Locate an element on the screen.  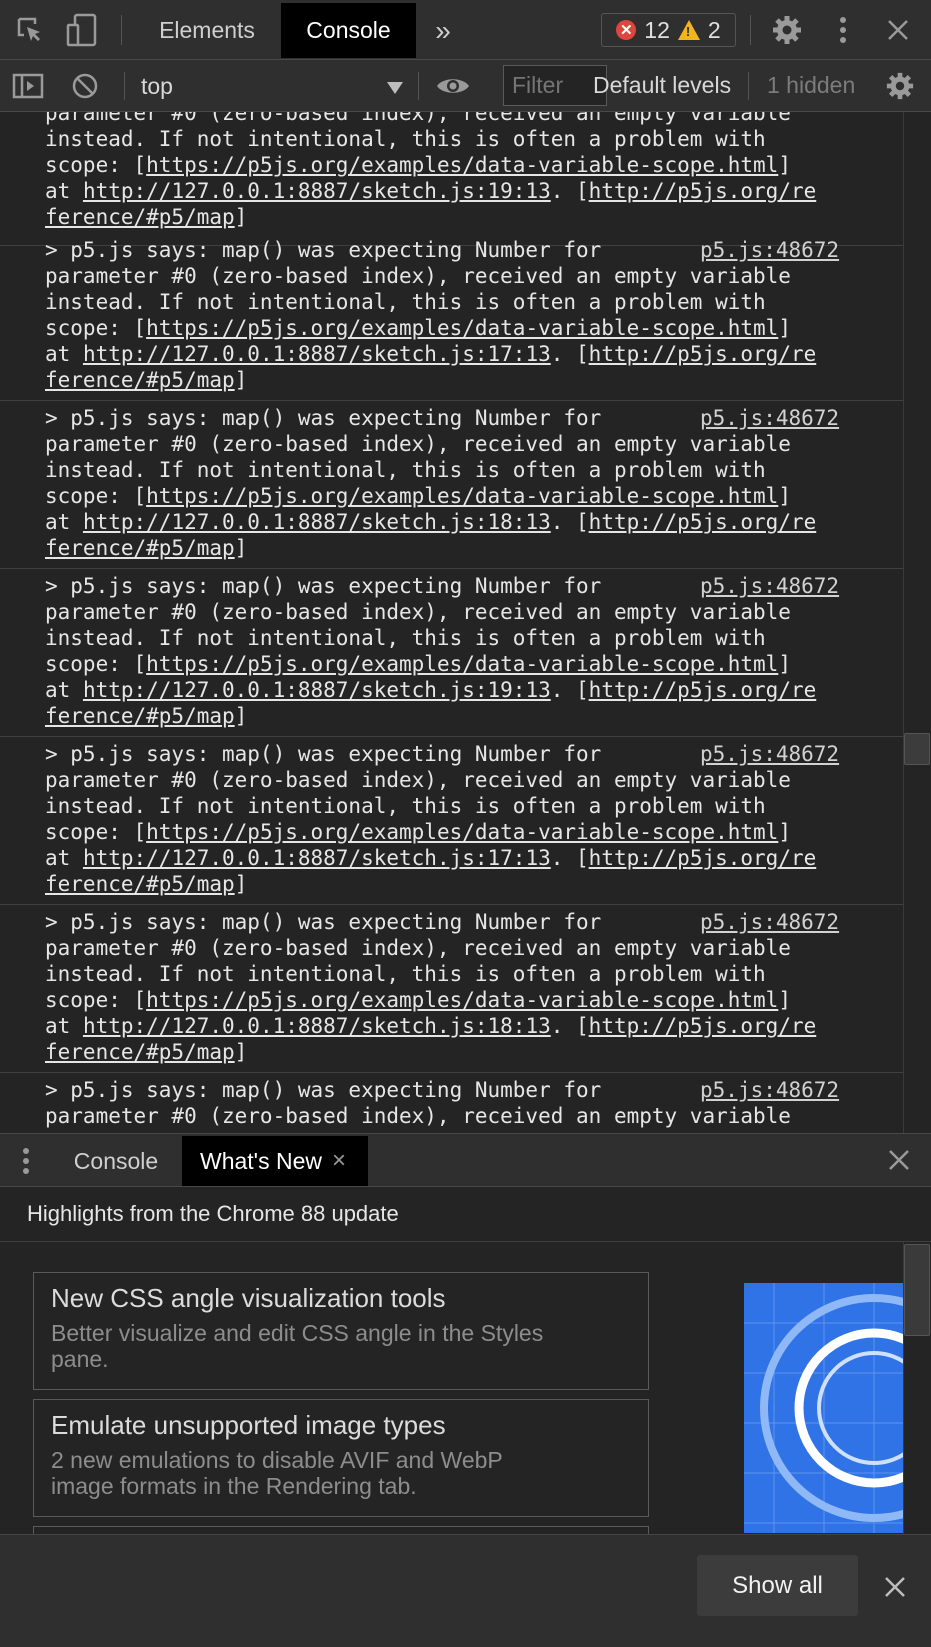
close-footer-icon is located at coordinates (895, 1589).